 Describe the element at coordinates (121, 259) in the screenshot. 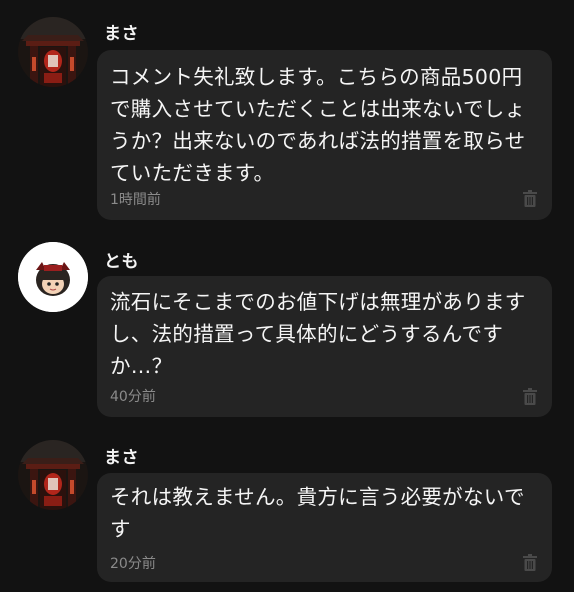

I see `username: とも` at that location.